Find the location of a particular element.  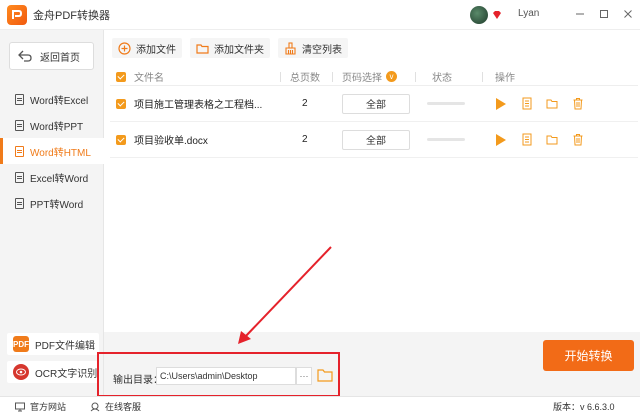

add-folder-button: 添加文件夹 is located at coordinates (230, 48).